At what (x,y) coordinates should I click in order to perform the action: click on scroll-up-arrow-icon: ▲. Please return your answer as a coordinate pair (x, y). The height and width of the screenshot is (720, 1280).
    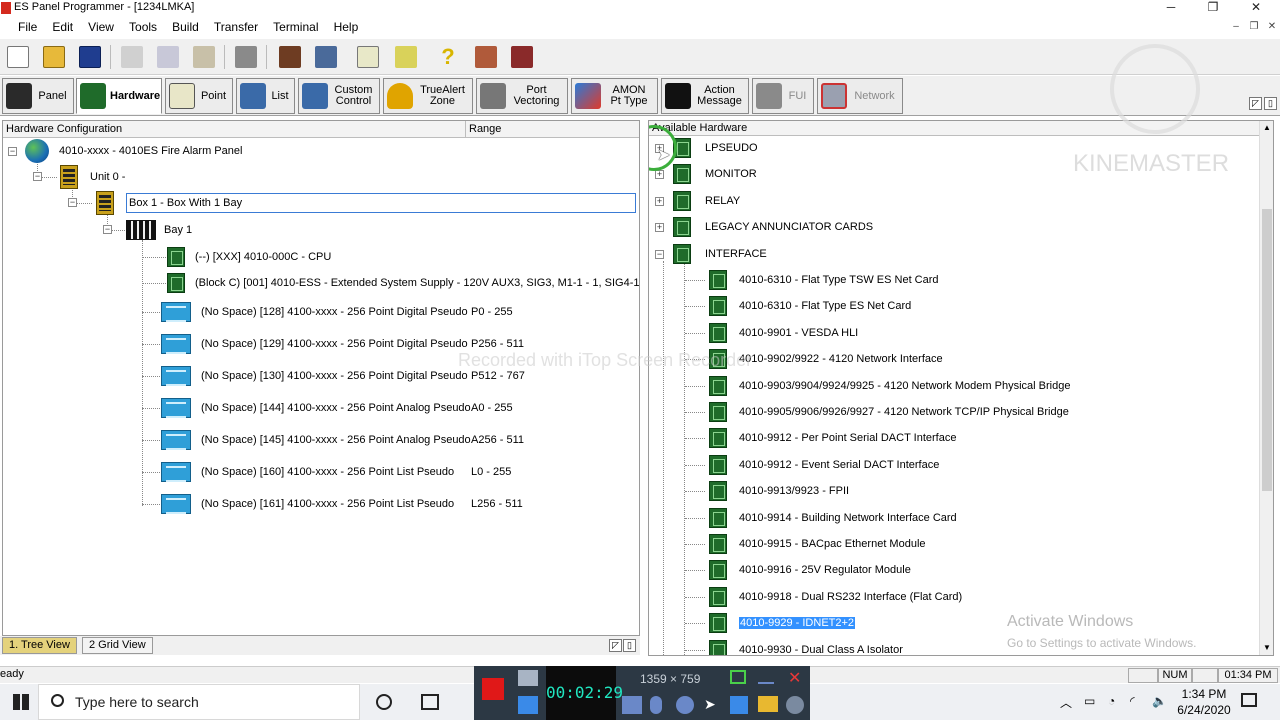
    Looking at the image, I should click on (1267, 127).